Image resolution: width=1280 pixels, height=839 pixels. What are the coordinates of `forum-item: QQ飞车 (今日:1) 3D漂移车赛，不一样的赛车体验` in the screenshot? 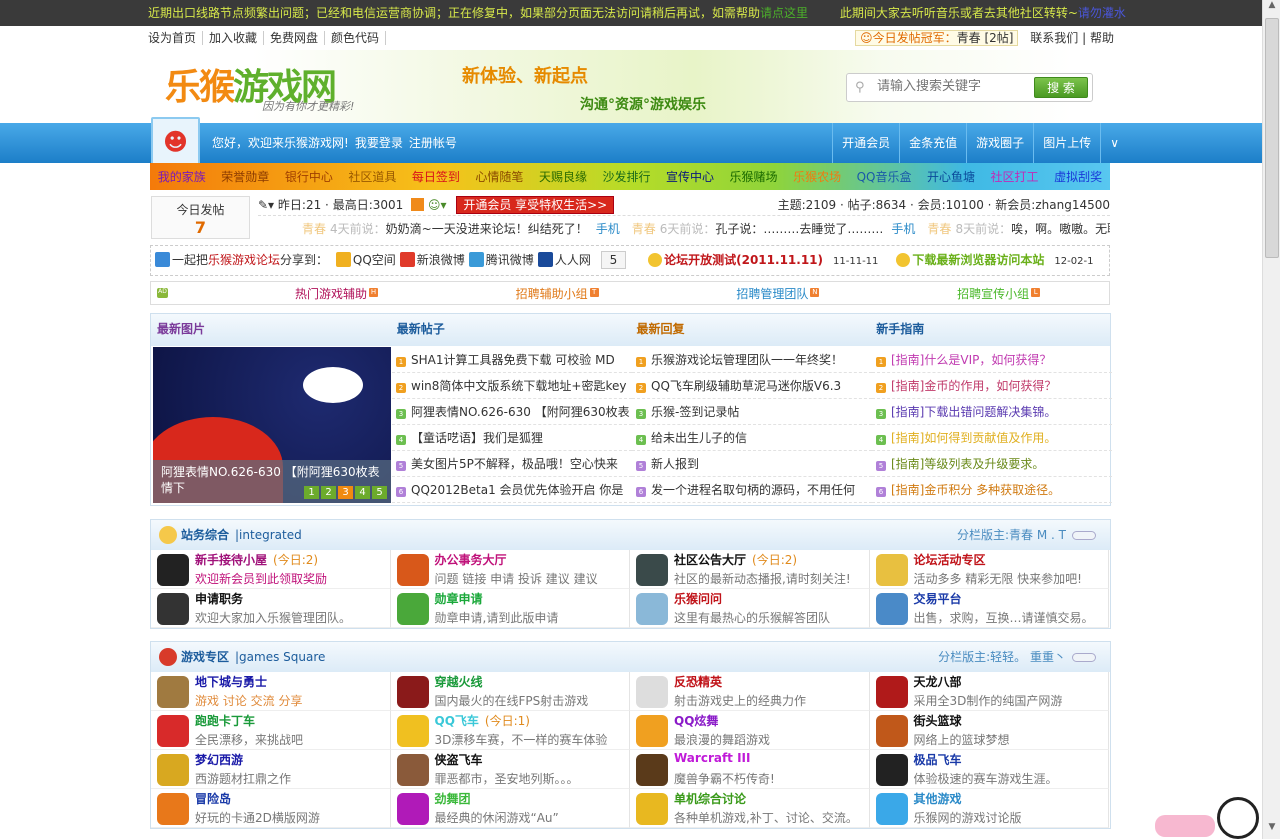 It's located at (510, 730).